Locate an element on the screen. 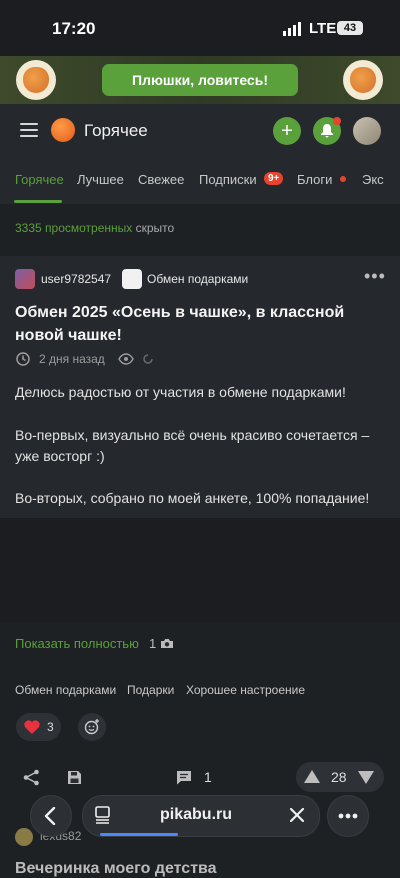 This screenshot has width=400, height=878. hidden-count: 3335 просмотренных is located at coordinates (73, 228).